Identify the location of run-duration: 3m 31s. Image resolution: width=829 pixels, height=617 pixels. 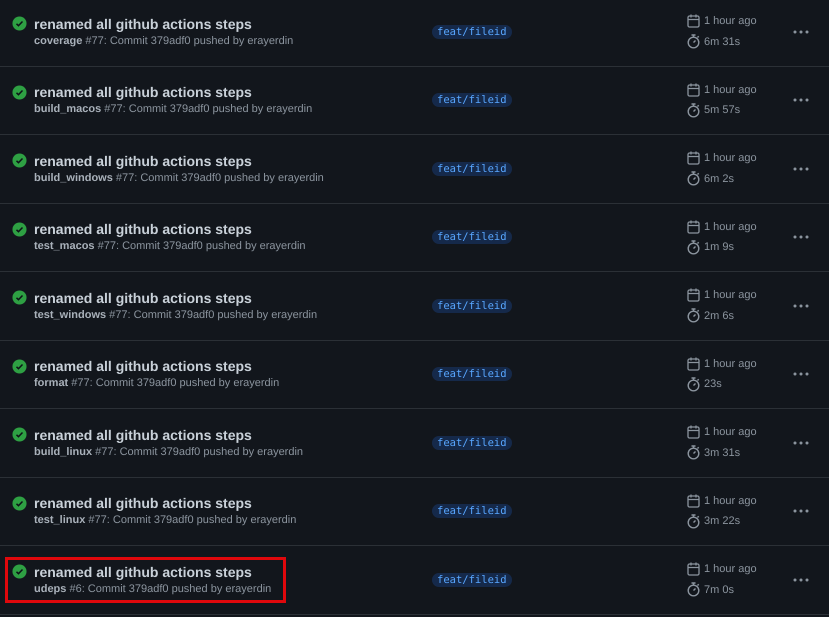
(722, 452).